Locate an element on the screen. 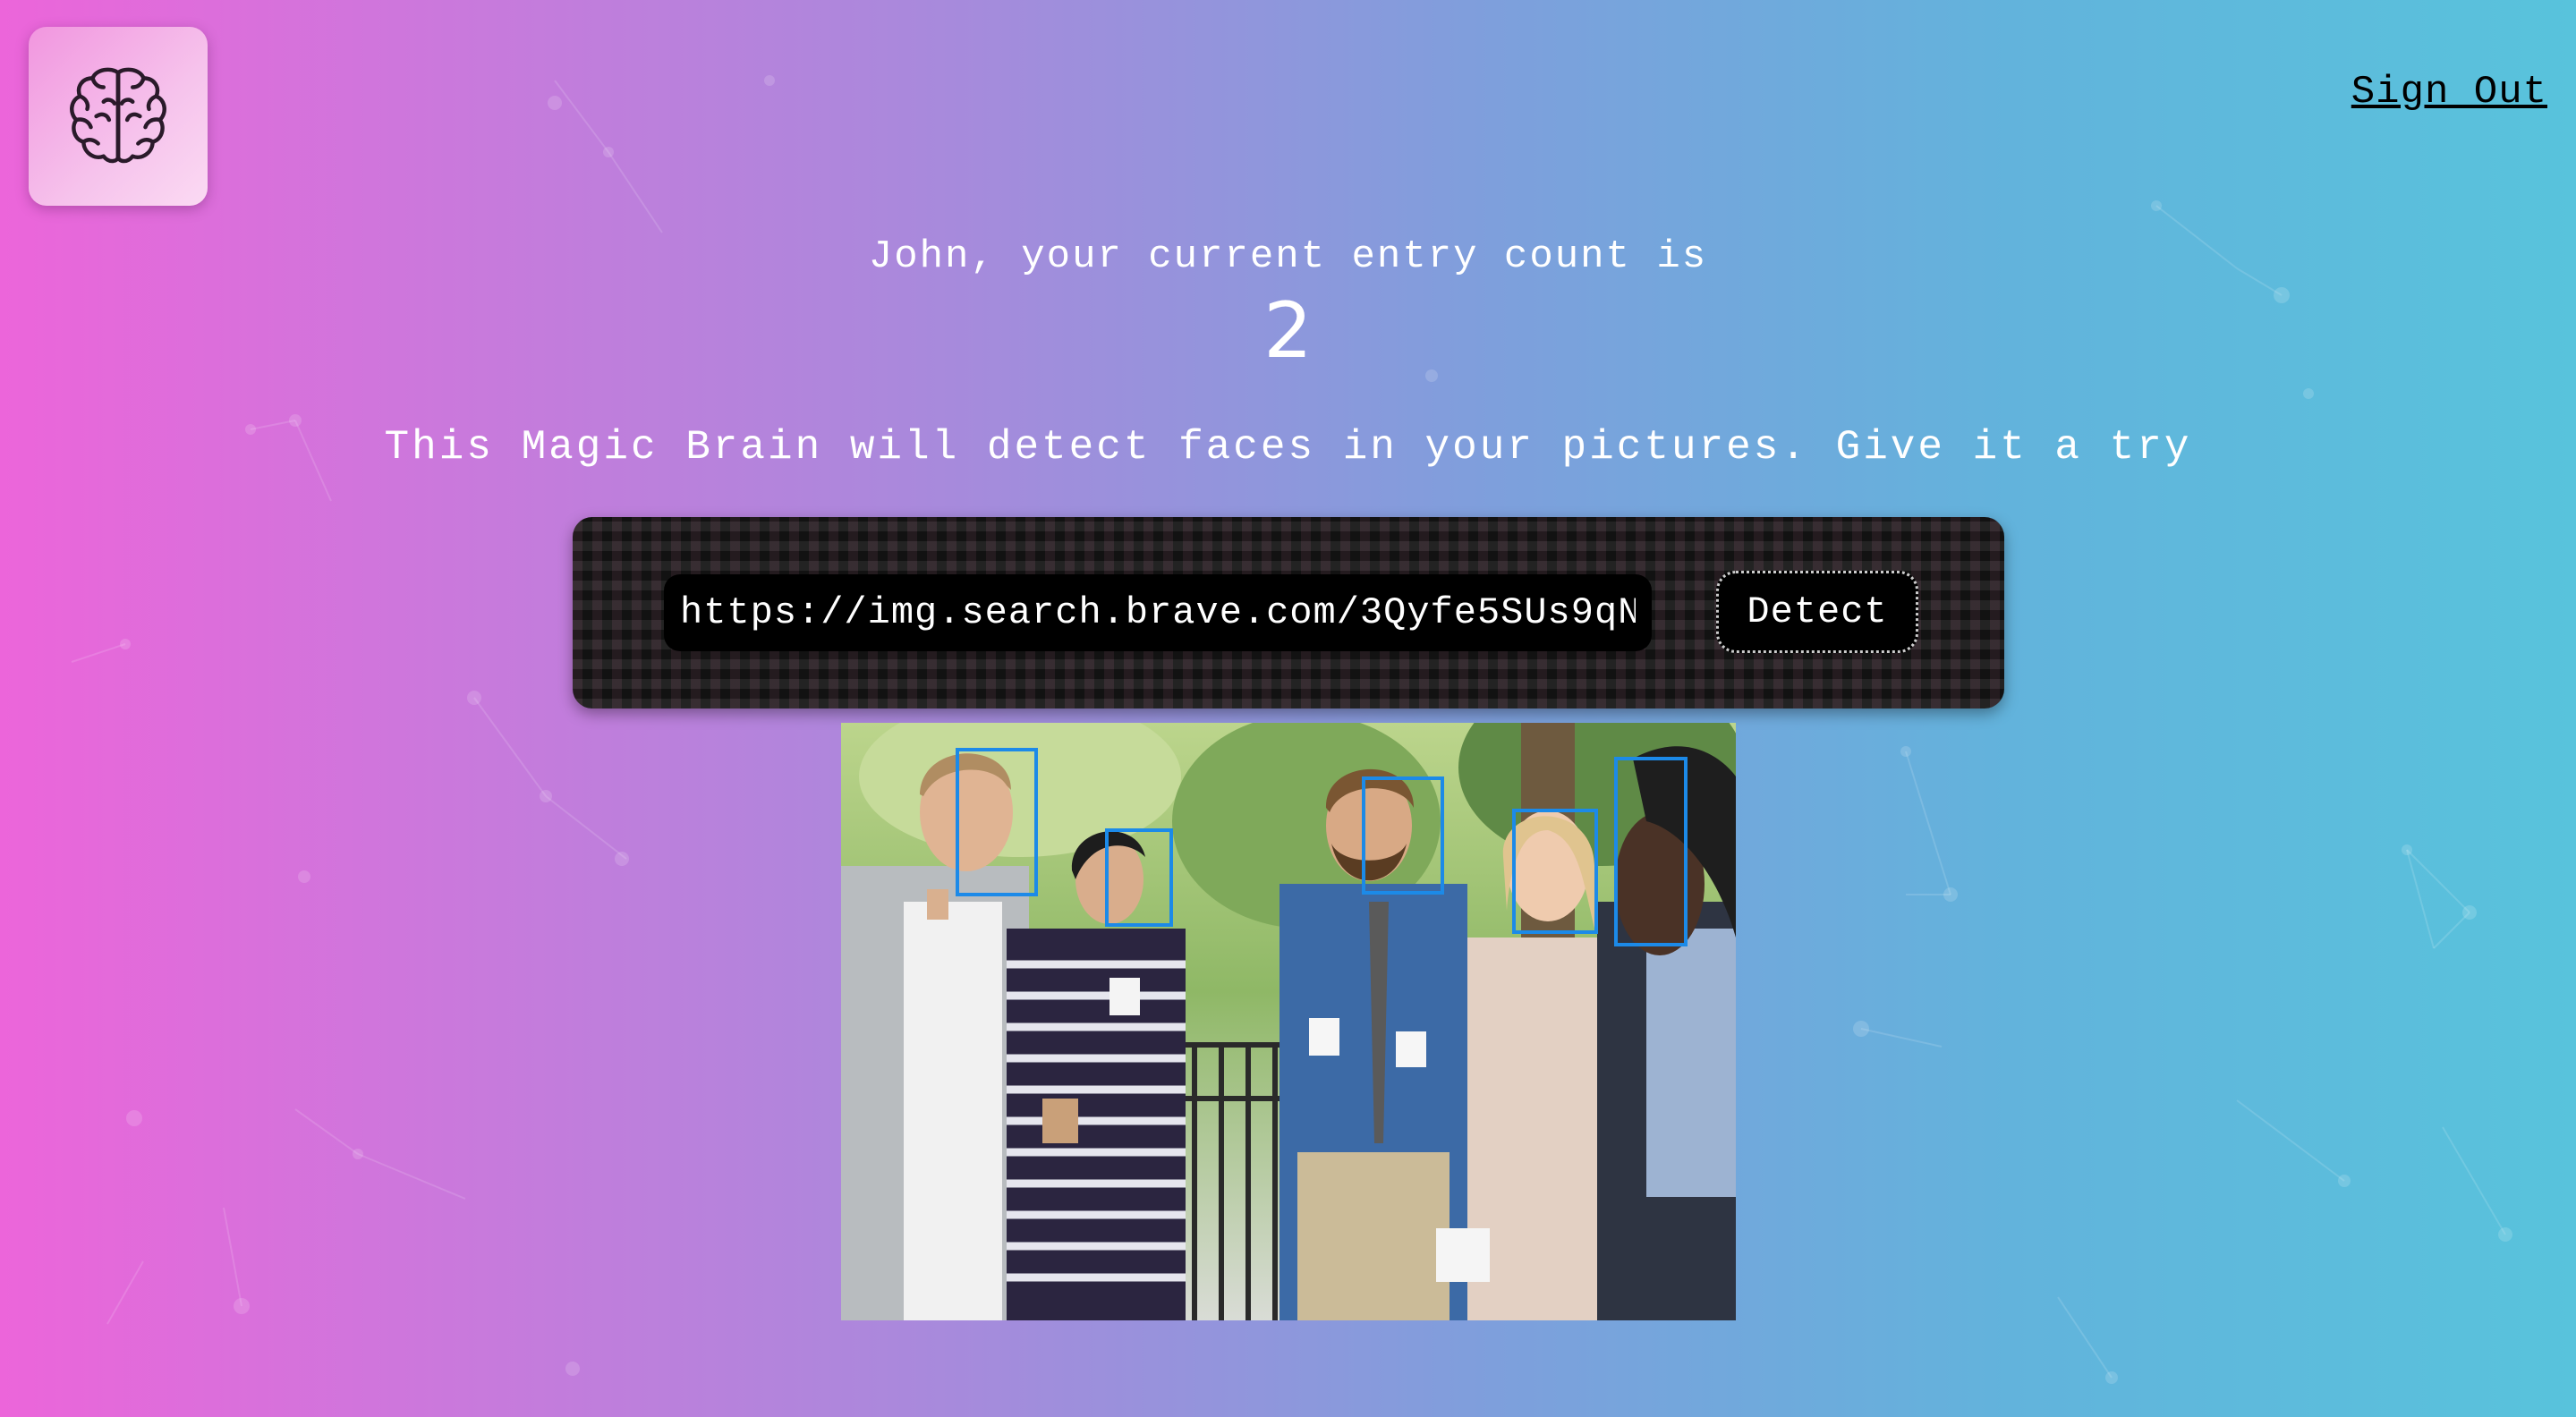  brain-icon is located at coordinates (118, 116).